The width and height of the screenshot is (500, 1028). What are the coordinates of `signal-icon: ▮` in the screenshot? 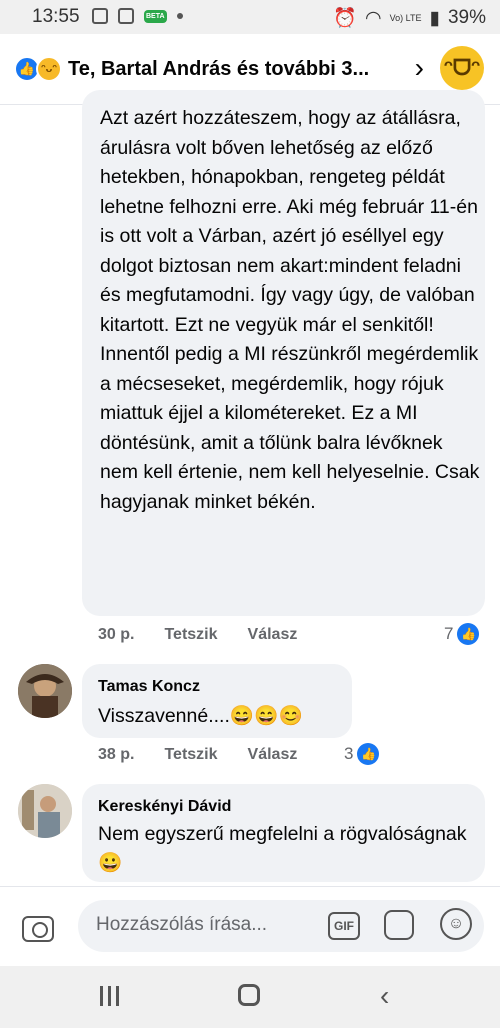 It's located at (434, 18).